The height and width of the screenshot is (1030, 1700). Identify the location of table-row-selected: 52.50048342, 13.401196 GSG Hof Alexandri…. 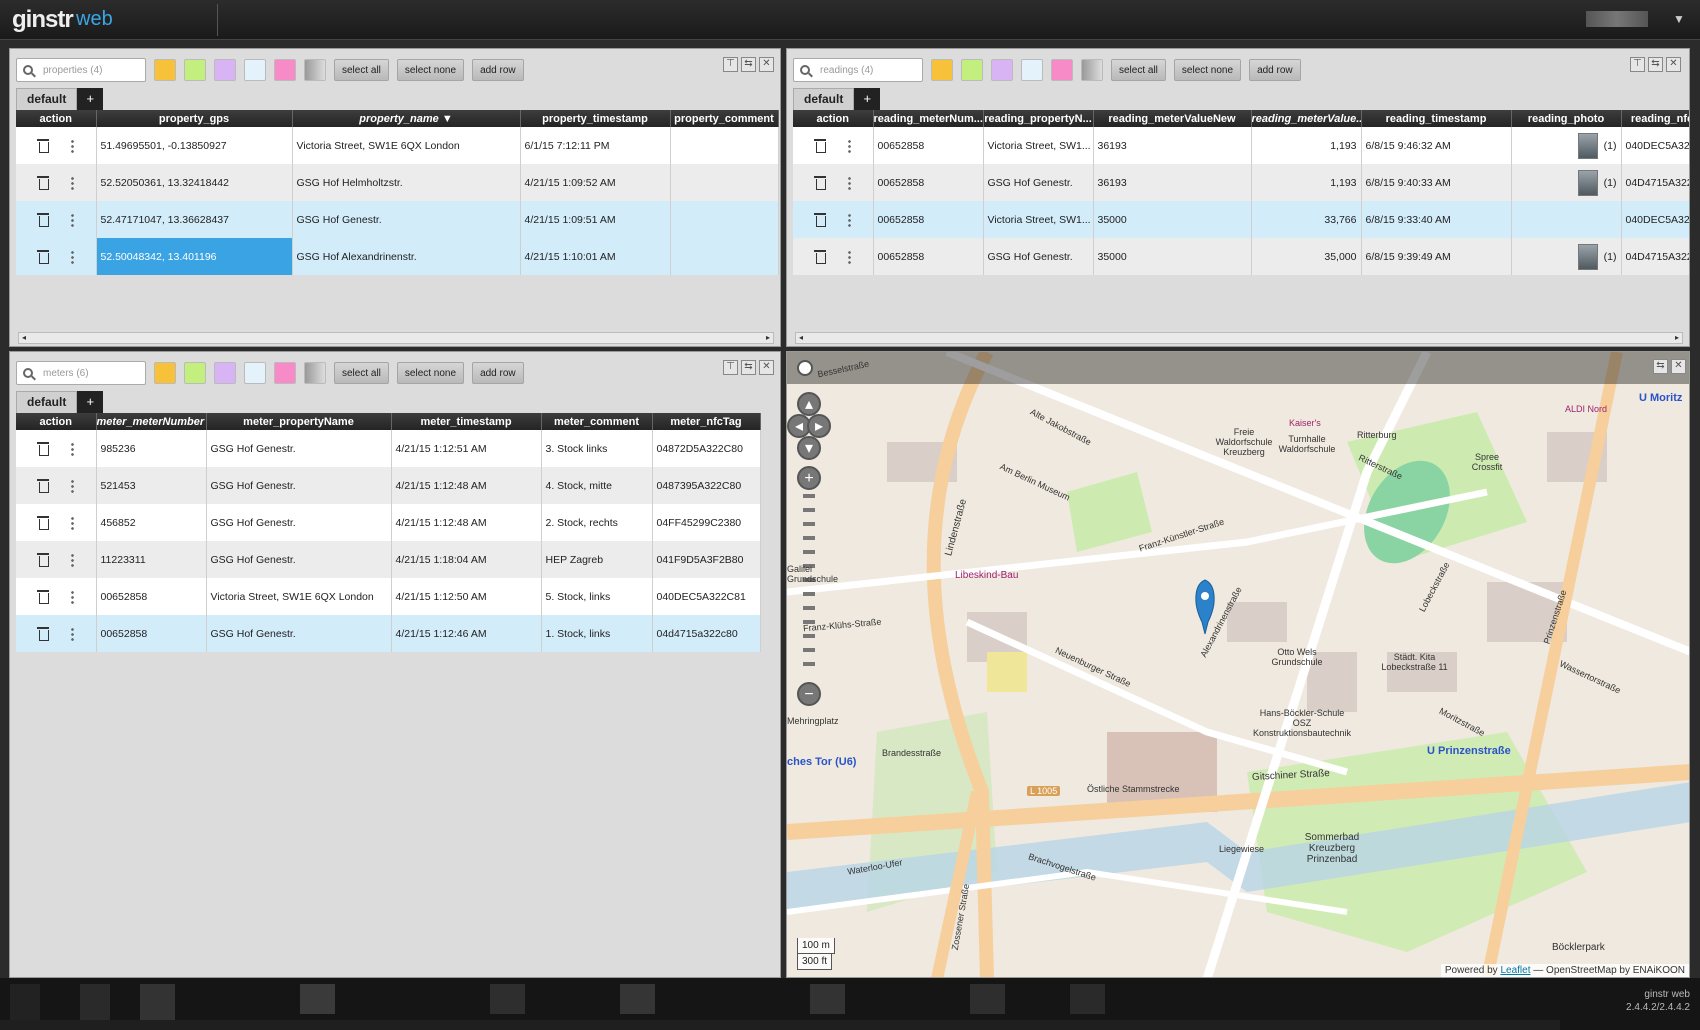
(397, 256).